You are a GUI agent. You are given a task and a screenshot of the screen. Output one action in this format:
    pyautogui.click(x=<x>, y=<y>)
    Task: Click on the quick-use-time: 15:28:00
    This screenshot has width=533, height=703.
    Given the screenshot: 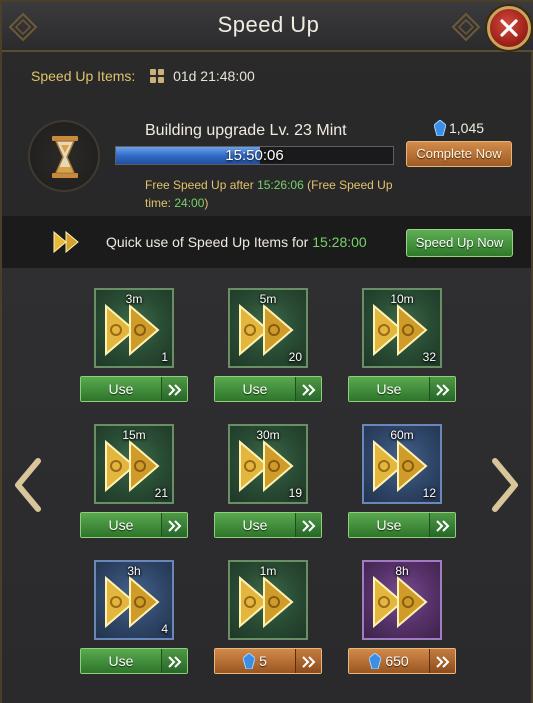 What is the action you would take?
    pyautogui.click(x=339, y=242)
    